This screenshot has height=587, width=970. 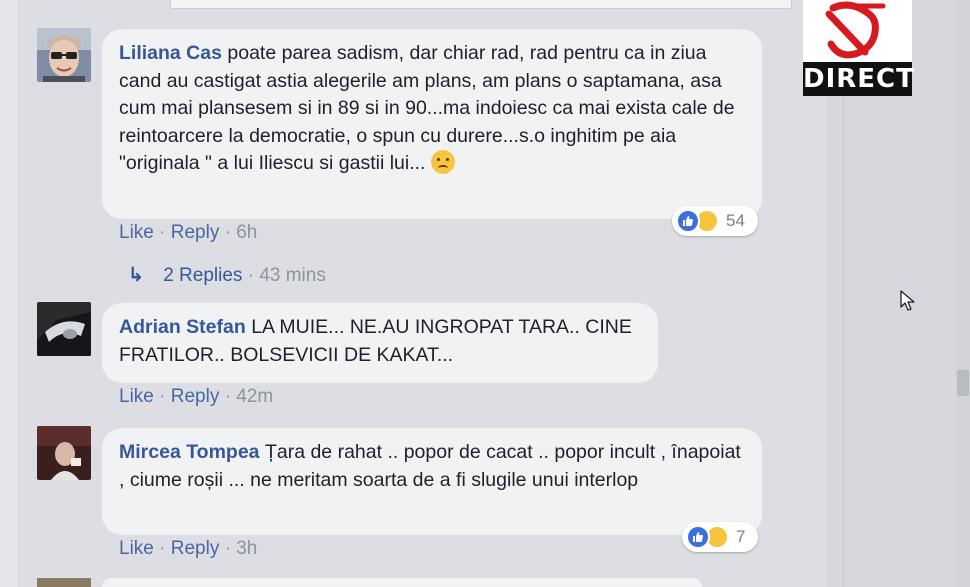 What do you see at coordinates (9, 293) in the screenshot?
I see `left-margin` at bounding box center [9, 293].